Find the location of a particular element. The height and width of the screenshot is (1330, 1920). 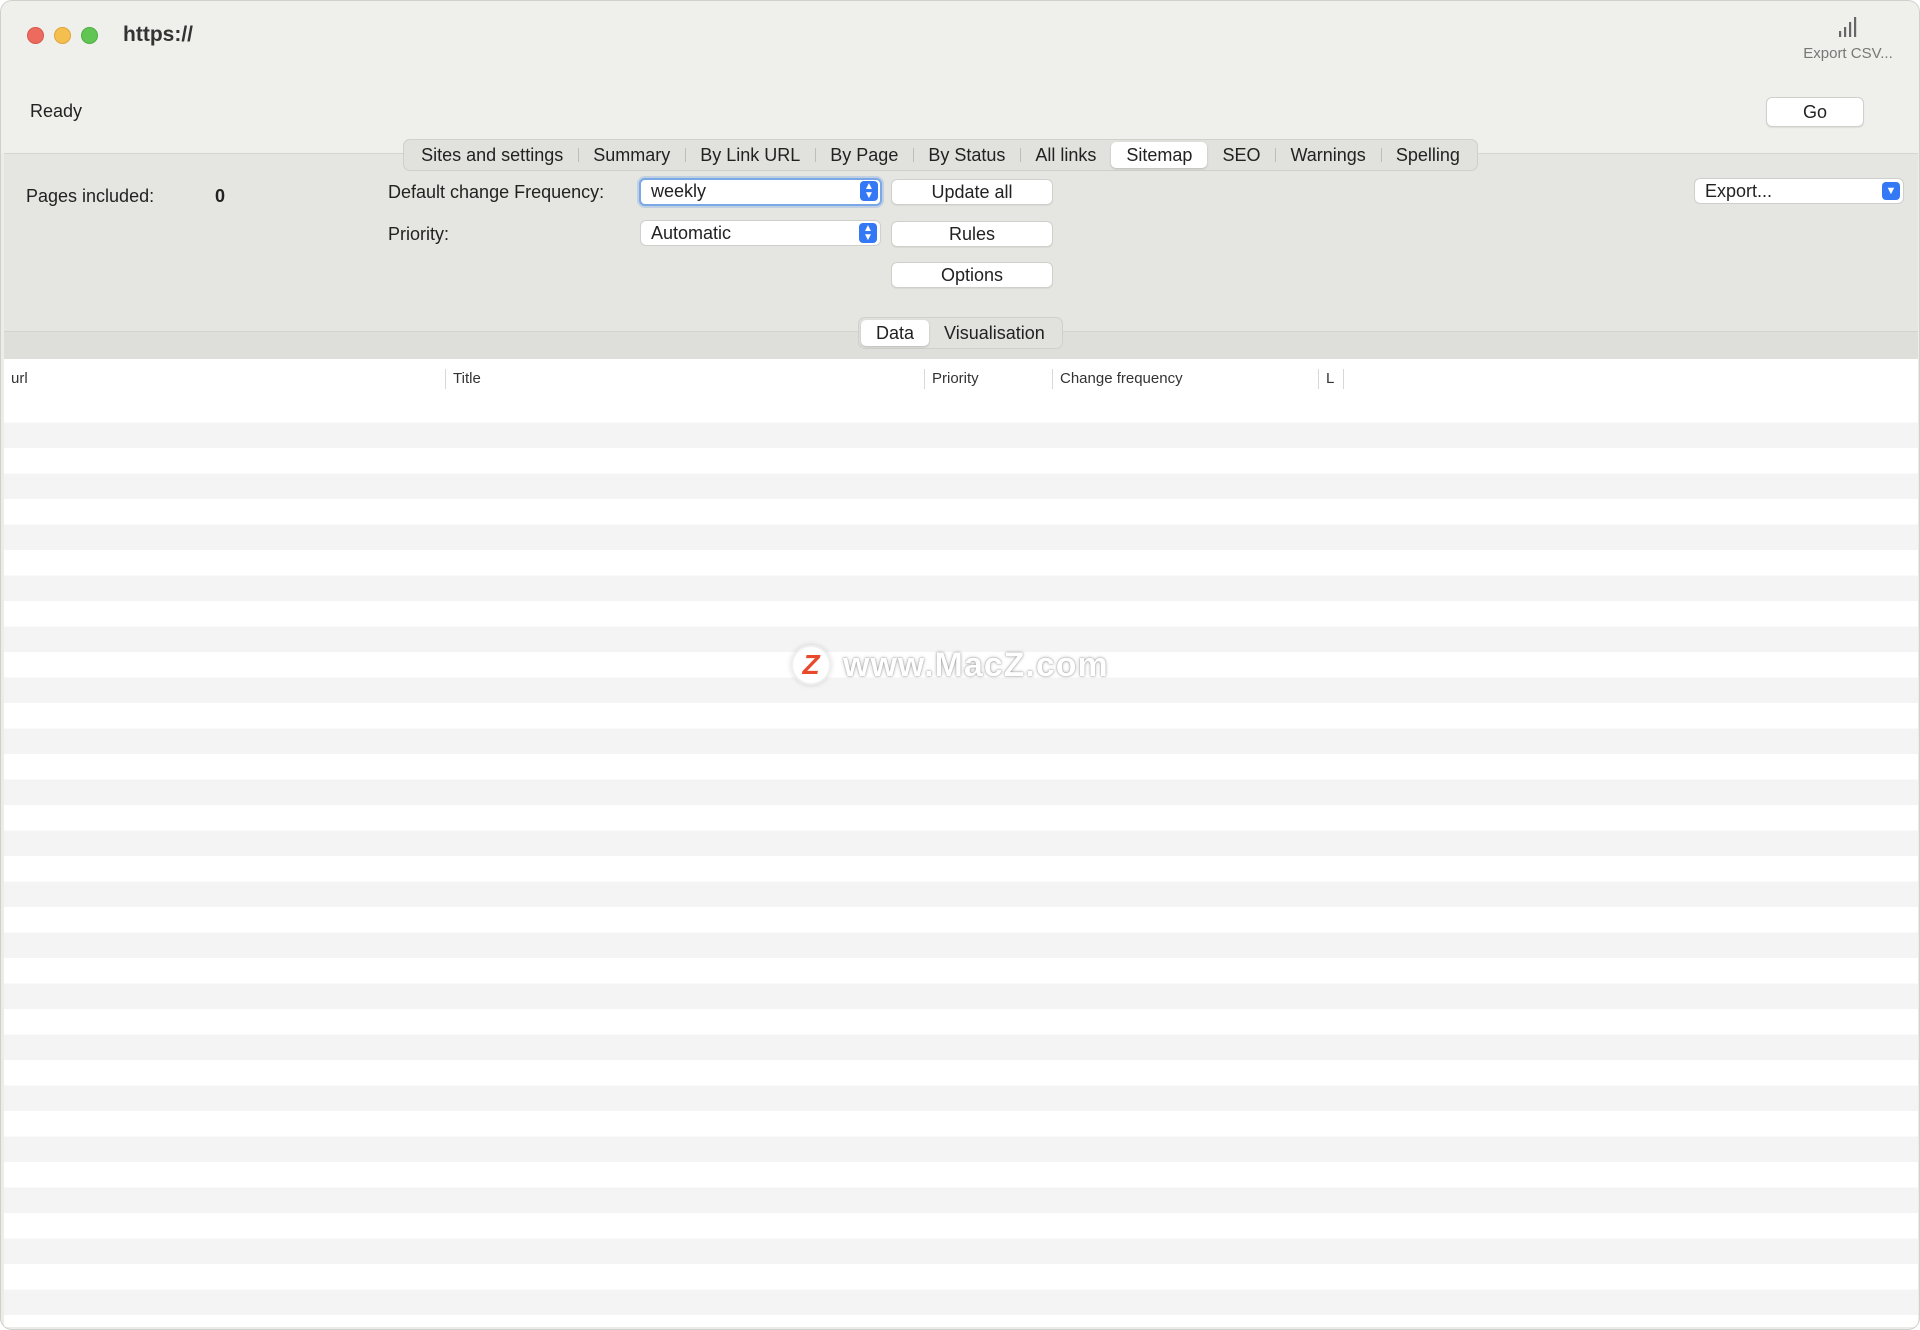

column-header-change-frequency: Change frequency is located at coordinates (1186, 378).